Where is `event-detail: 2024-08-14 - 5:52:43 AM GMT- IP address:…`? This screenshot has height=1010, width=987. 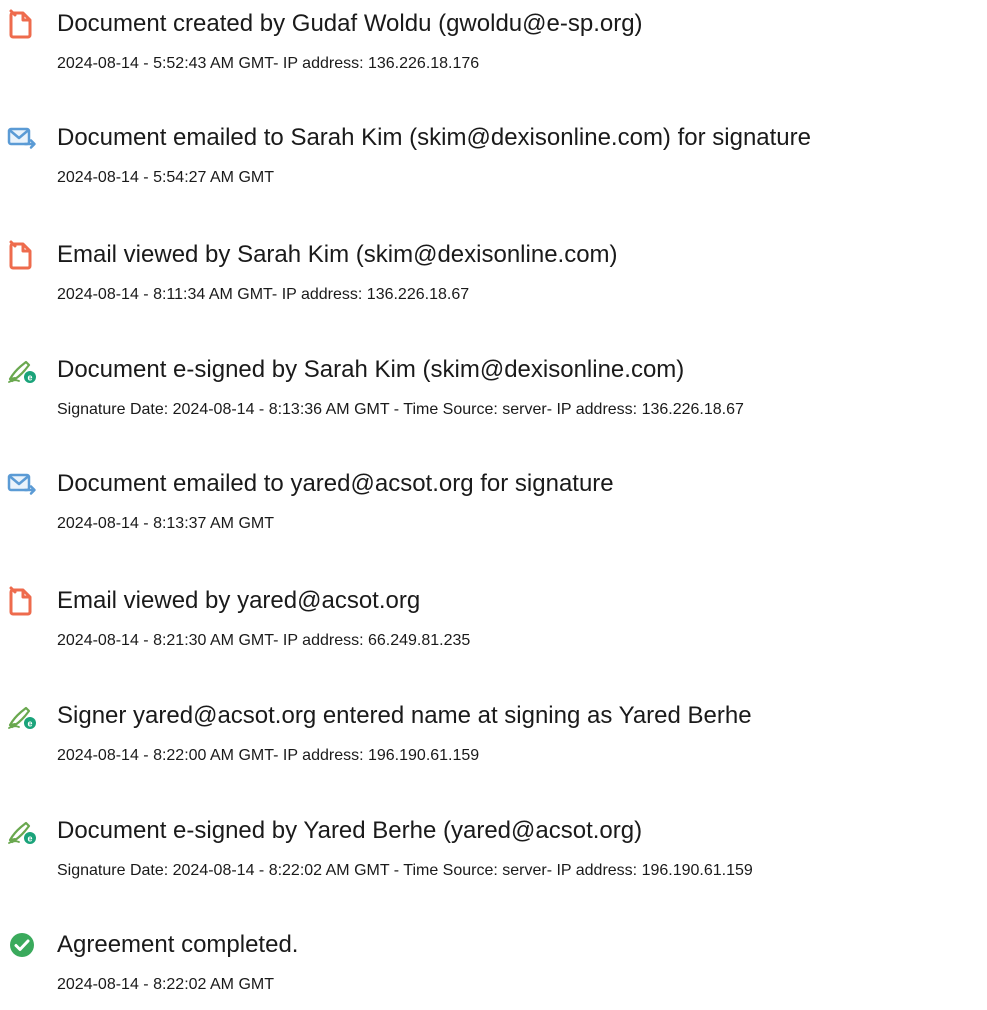 event-detail: 2024-08-14 - 5:52:43 AM GMT- IP address:… is located at coordinates (268, 63).